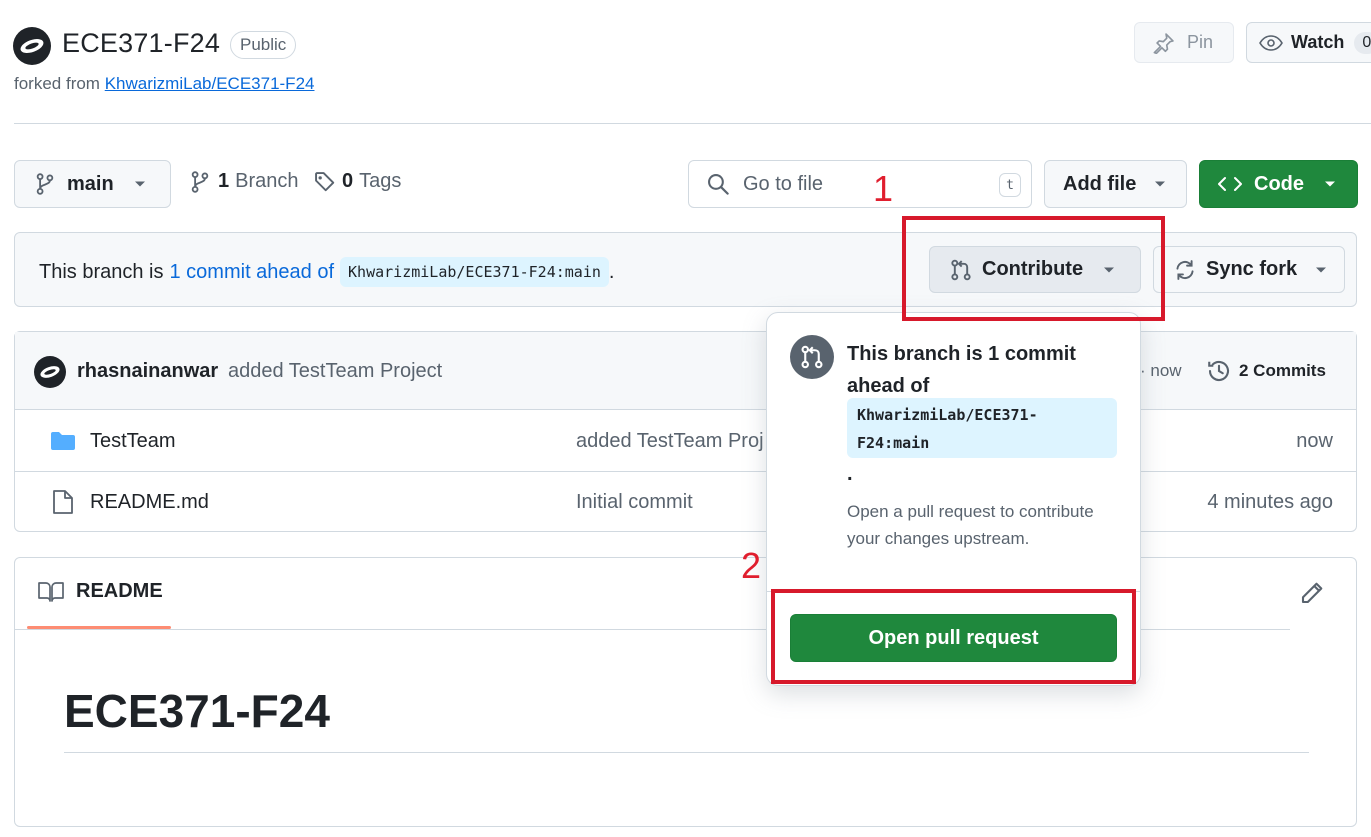 The image size is (1371, 837). I want to click on upstream-ref: KhwarizmiLab/ECE371-F24:main, so click(474, 272).